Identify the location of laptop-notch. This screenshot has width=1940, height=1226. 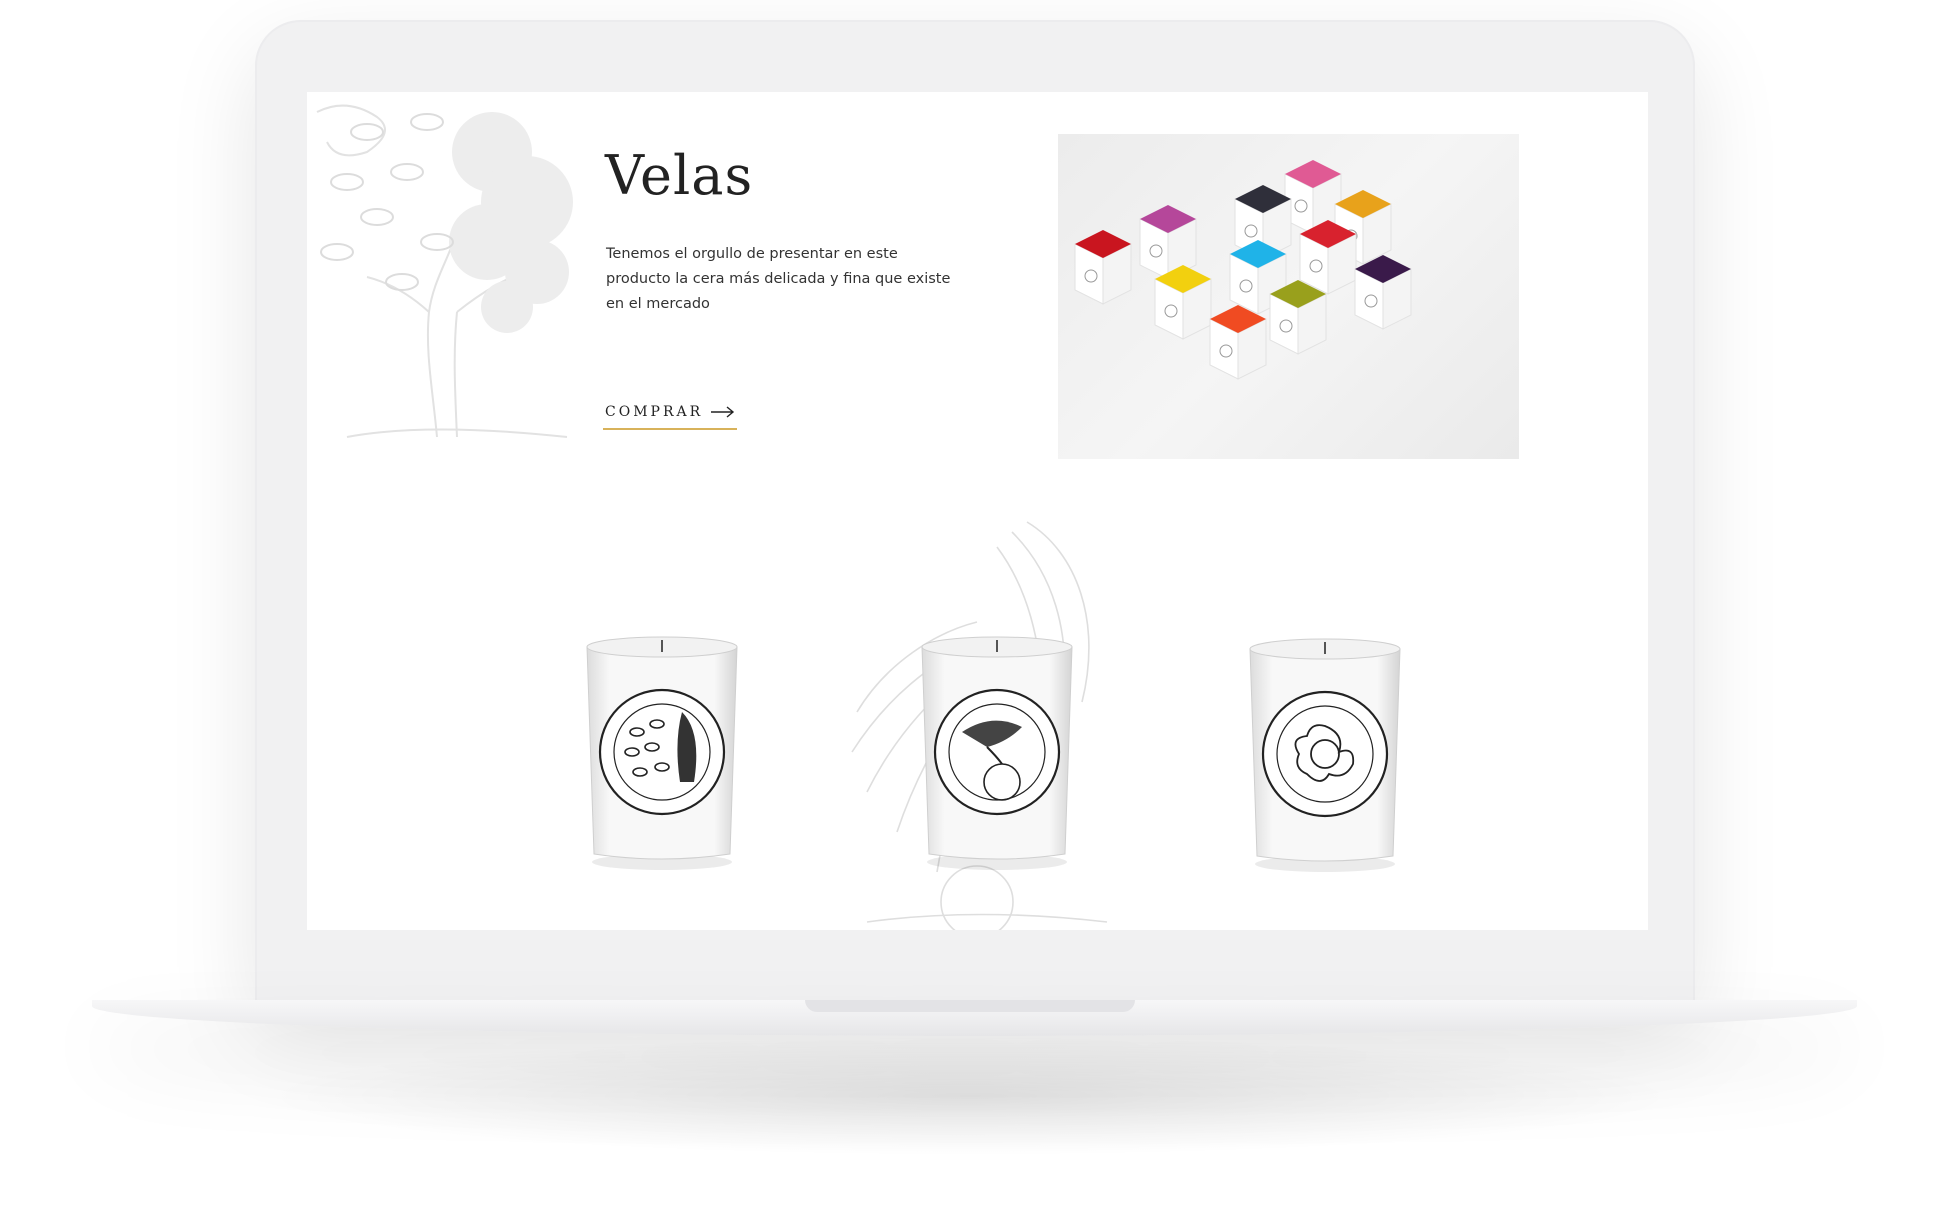
(970, 1006).